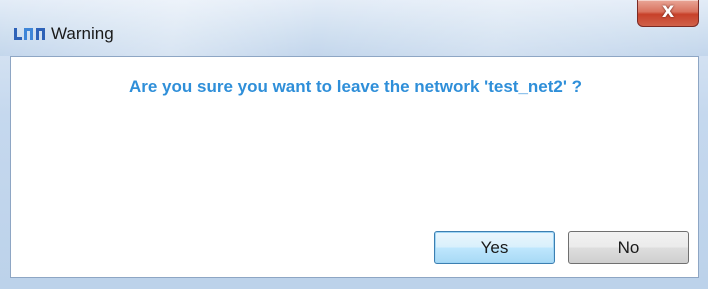 The width and height of the screenshot is (708, 289). What do you see at coordinates (628, 247) in the screenshot?
I see `no-button: No` at bounding box center [628, 247].